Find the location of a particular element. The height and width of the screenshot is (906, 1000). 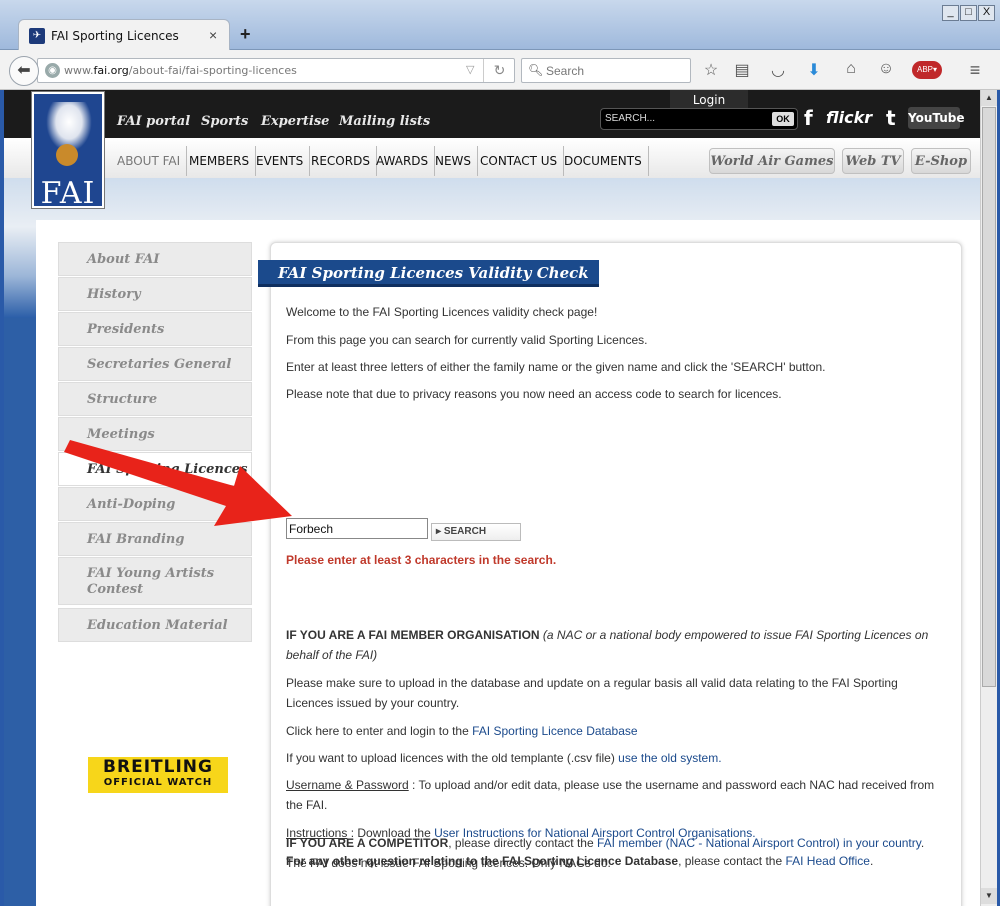

fai-logo: FAI is located at coordinates (68, 151).